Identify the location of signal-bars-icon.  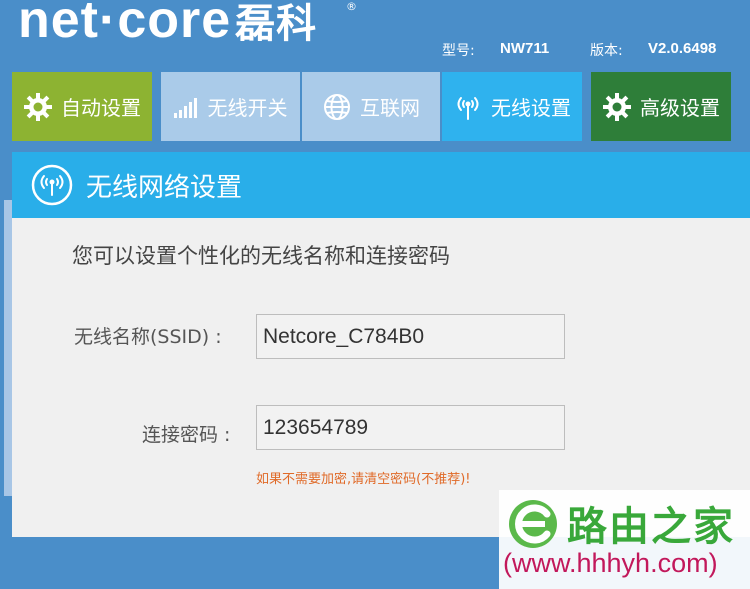
(185, 107).